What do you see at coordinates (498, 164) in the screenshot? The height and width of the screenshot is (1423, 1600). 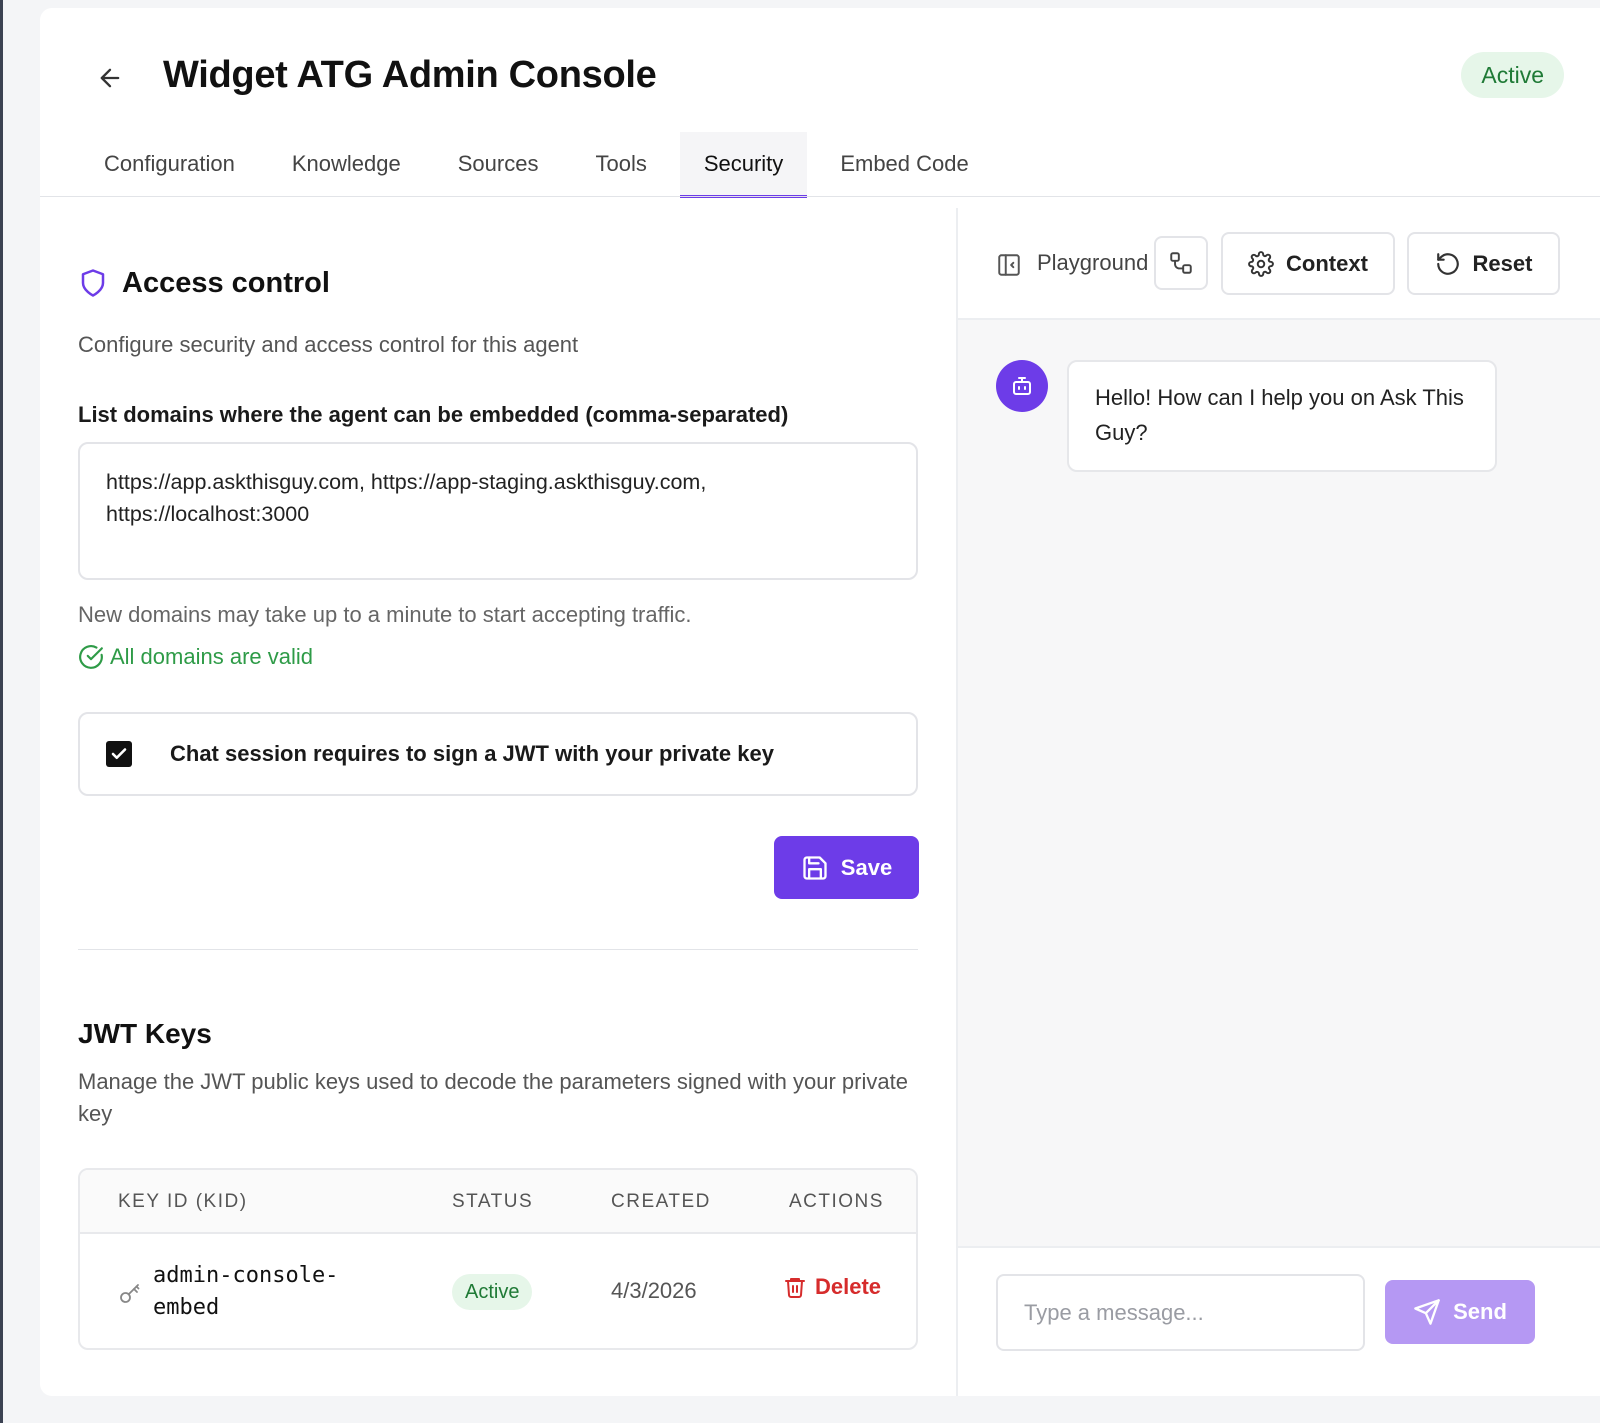 I see `tab-sources: Sources` at bounding box center [498, 164].